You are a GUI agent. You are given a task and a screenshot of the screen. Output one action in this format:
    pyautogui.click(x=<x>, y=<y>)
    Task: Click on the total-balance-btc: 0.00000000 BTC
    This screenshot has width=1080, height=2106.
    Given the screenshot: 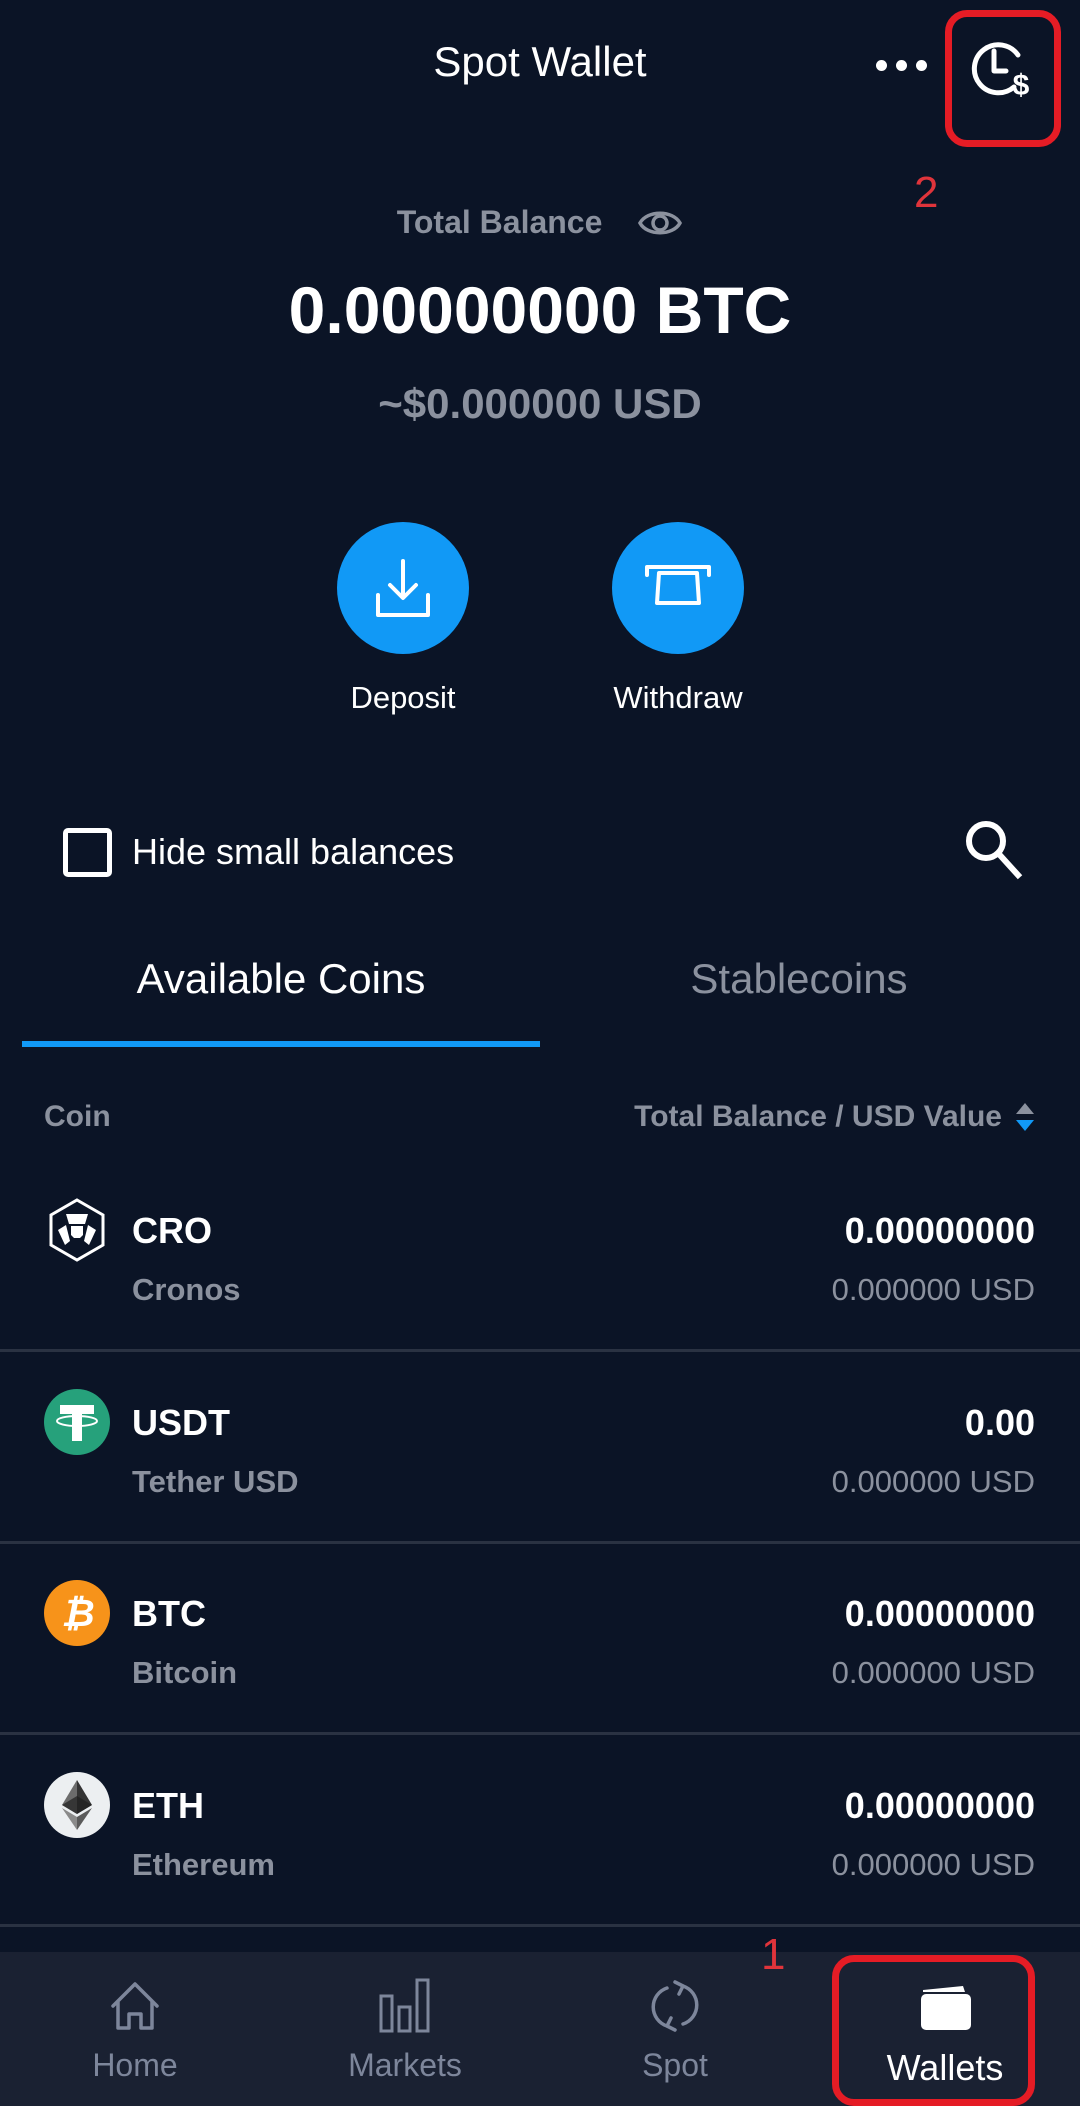 What is the action you would take?
    pyautogui.click(x=540, y=310)
    